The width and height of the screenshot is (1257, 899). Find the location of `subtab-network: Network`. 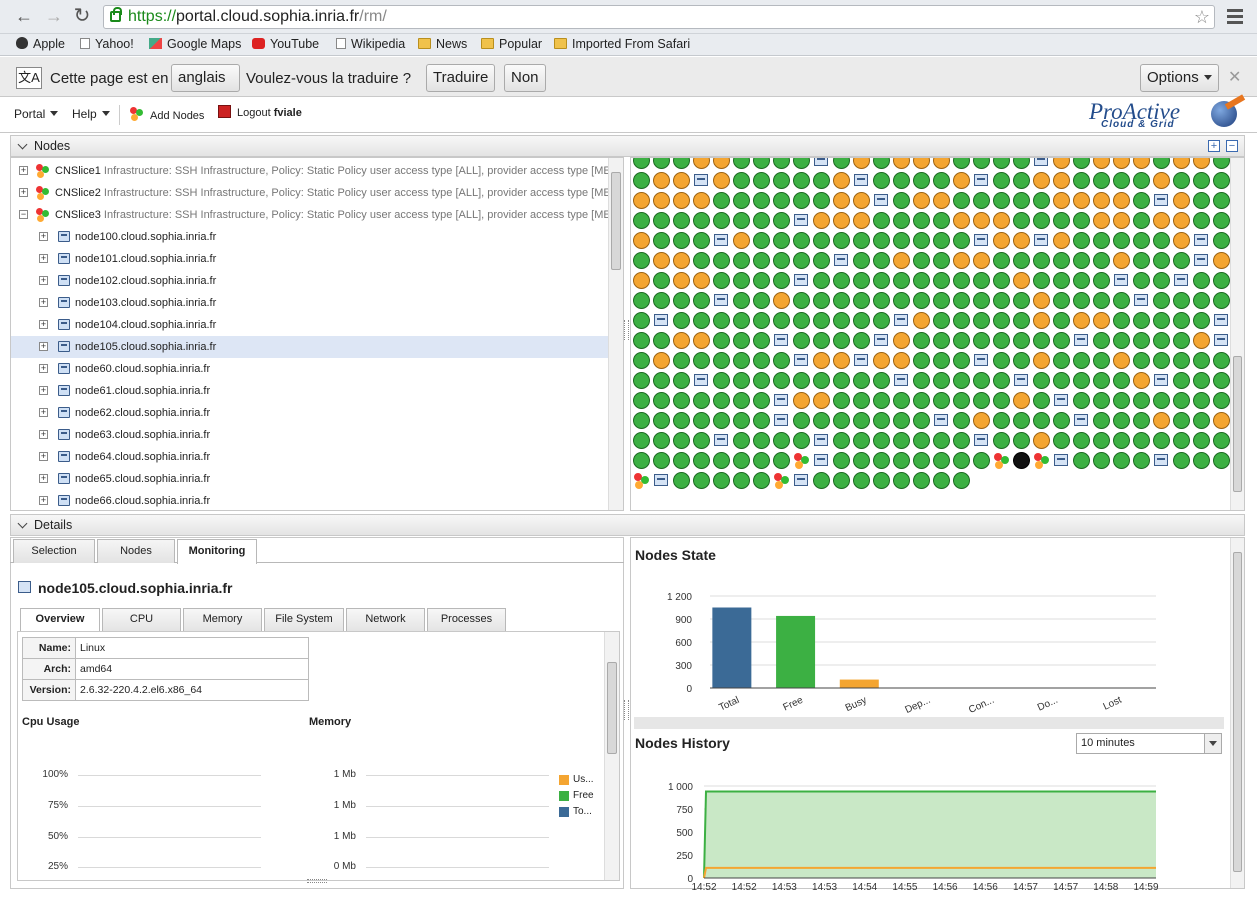

subtab-network: Network is located at coordinates (385, 619).